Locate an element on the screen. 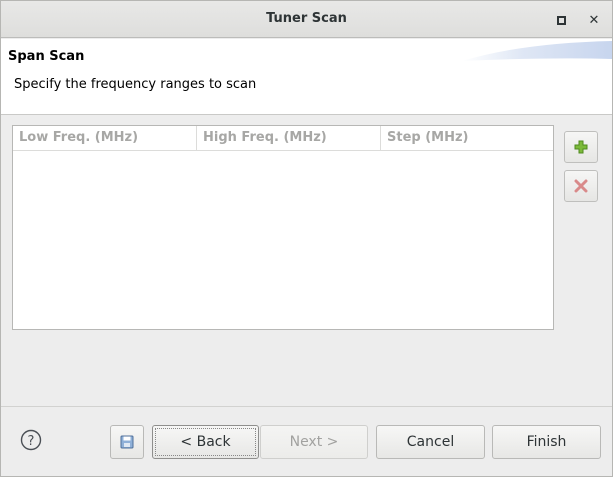 This screenshot has width=613, height=477. footer-separator is located at coordinates (306, 406).